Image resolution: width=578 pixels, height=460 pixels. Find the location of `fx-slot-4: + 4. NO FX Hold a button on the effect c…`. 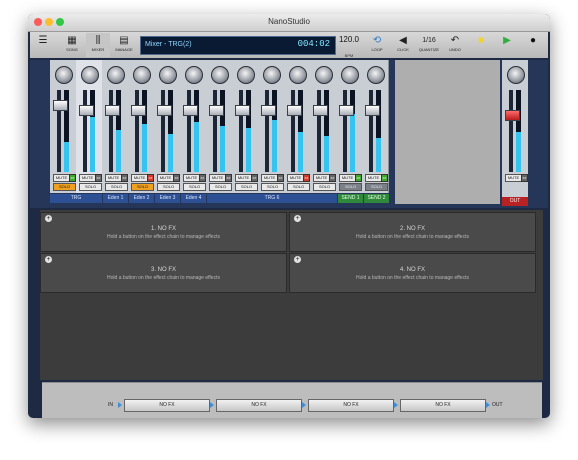

fx-slot-4: + 4. NO FX Hold a button on the effect c… is located at coordinates (412, 273).